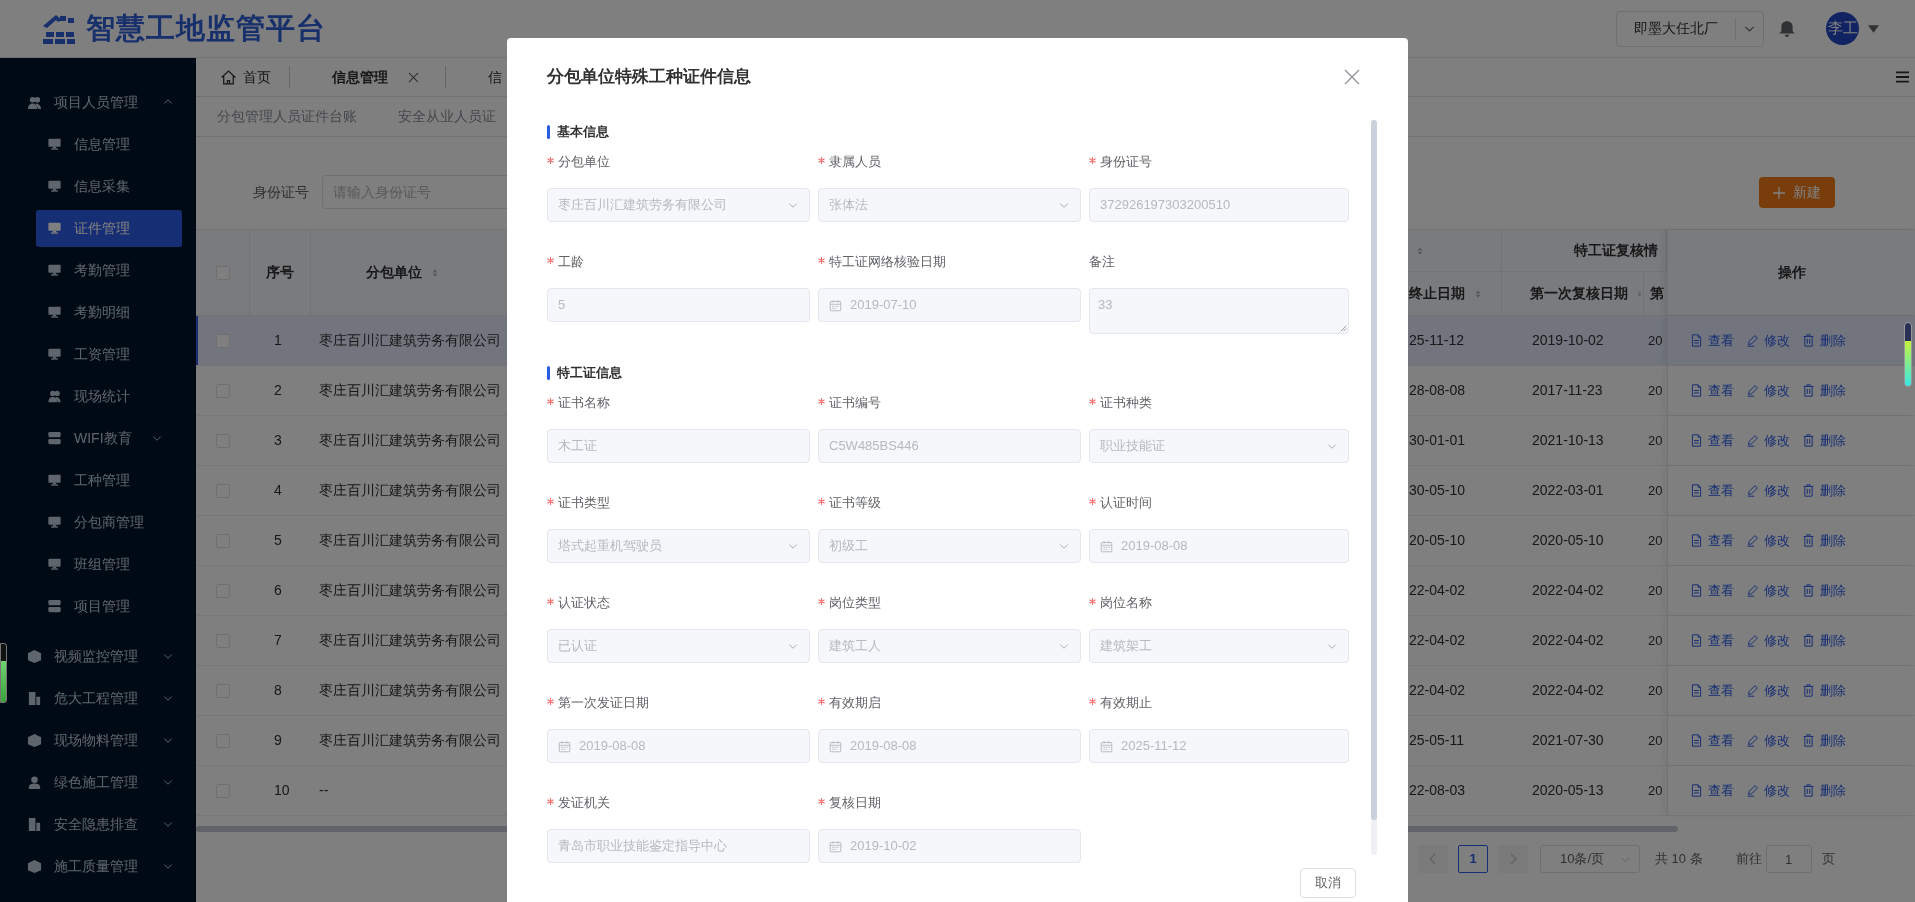 The width and height of the screenshot is (1915, 902). What do you see at coordinates (109, 186) in the screenshot?
I see `sidebar-item: 信息采集` at bounding box center [109, 186].